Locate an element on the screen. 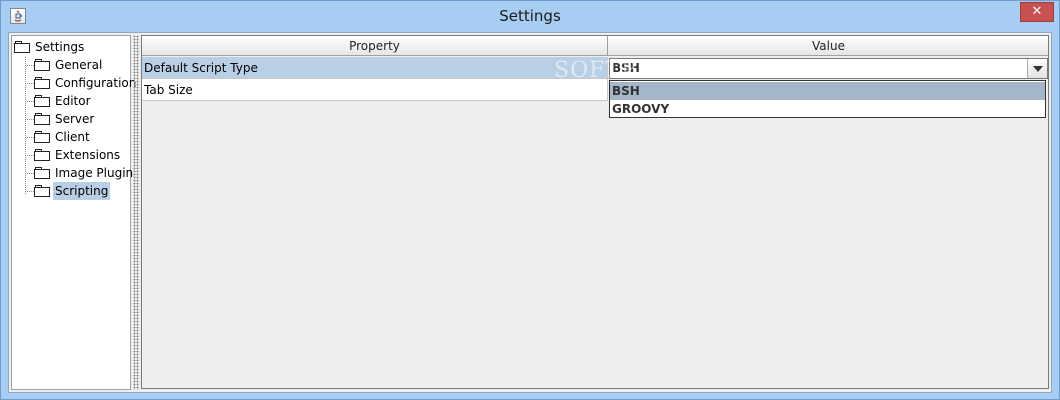 The height and width of the screenshot is (400, 1060). split-pane-divider is located at coordinates (136, 212).